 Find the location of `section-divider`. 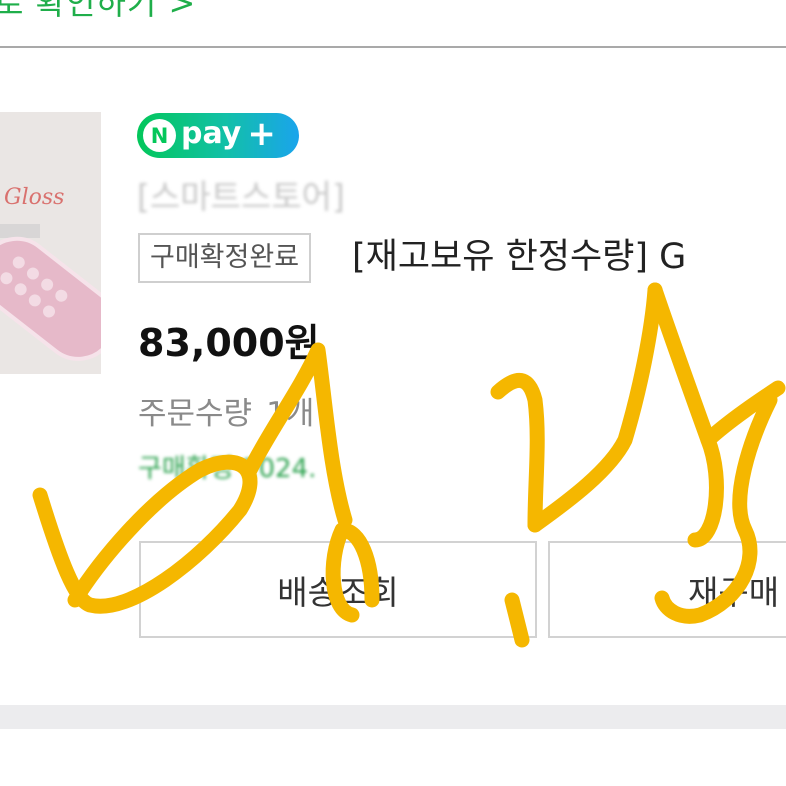

section-divider is located at coordinates (393, 47).